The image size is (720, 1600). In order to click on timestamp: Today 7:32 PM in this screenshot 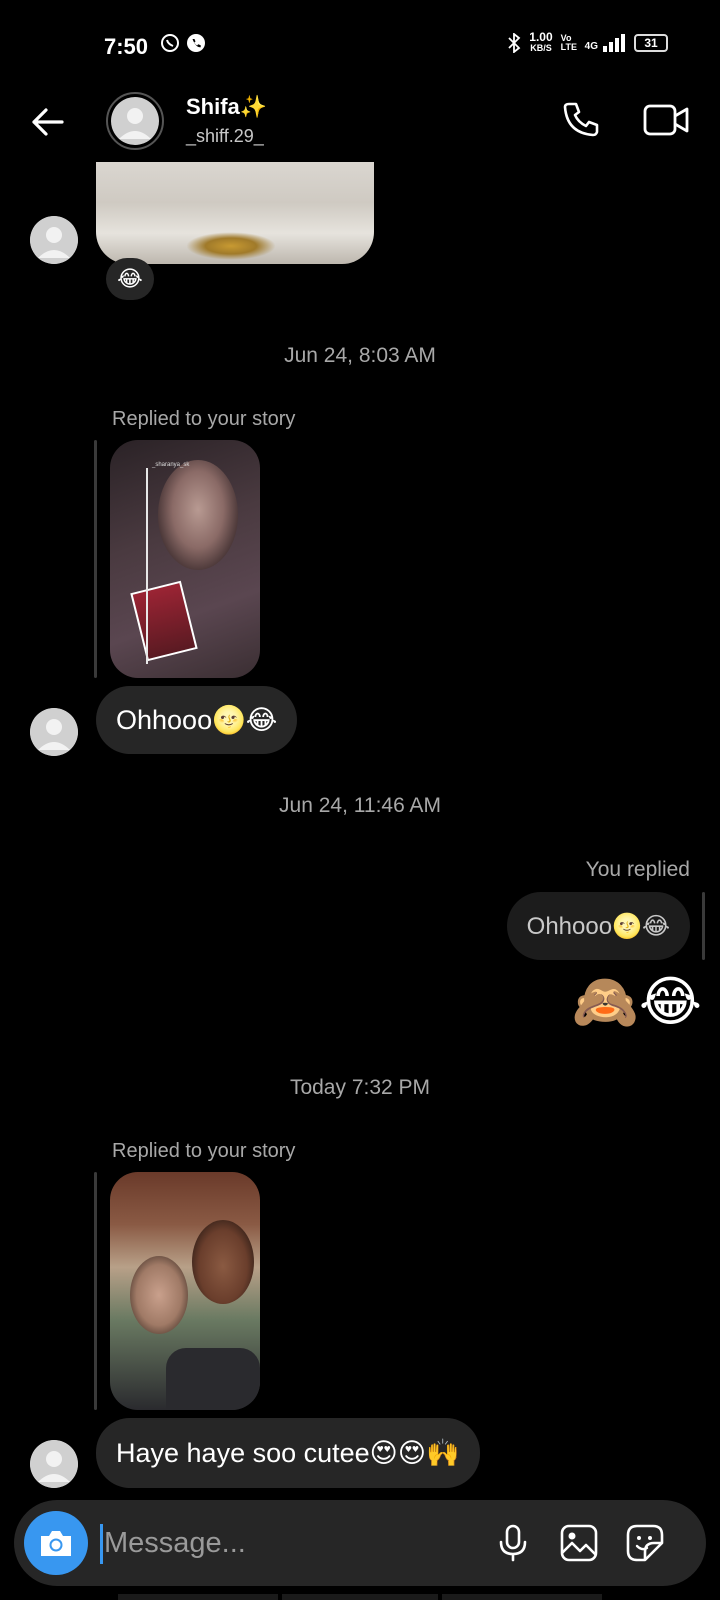, I will do `click(360, 1087)`.